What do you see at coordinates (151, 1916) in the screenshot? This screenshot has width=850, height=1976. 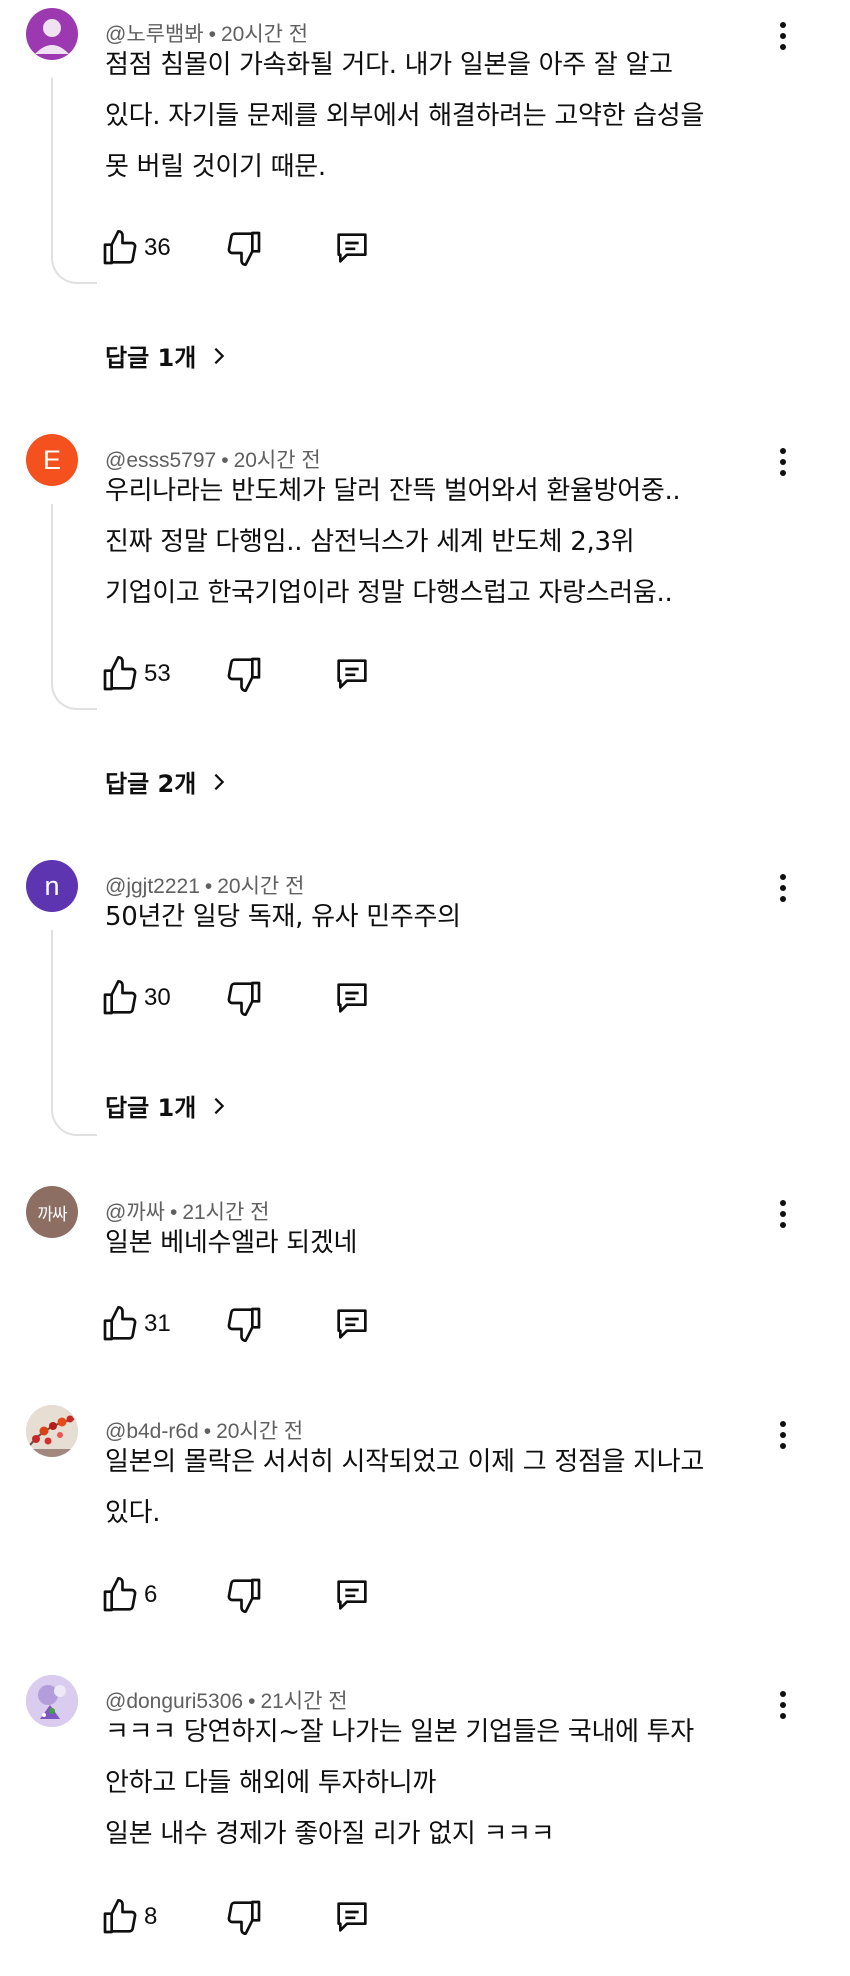 I see `like-count: 8` at bounding box center [151, 1916].